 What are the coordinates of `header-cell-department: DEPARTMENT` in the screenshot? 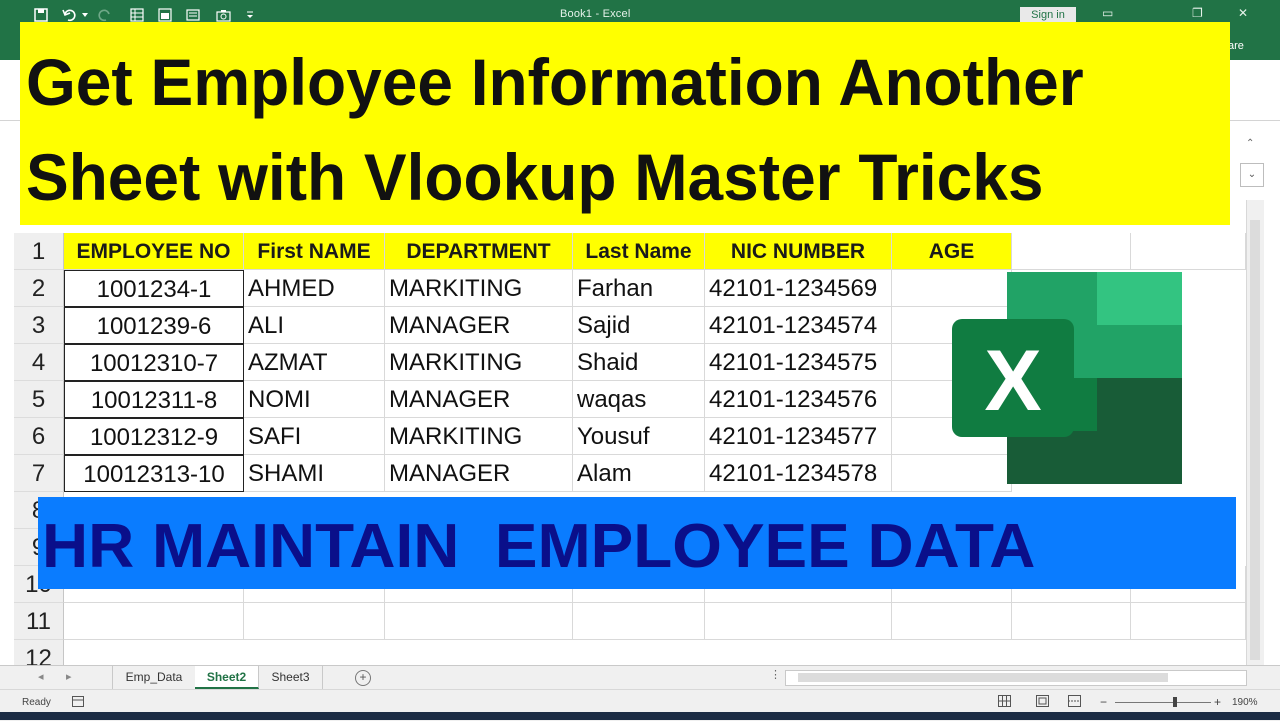 It's located at (479, 251).